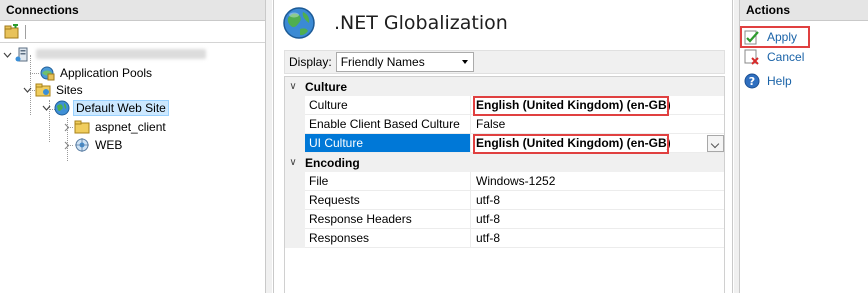 The image size is (868, 293). Describe the element at coordinates (464, 62) in the screenshot. I see `dropdown-arrow-icon` at that location.